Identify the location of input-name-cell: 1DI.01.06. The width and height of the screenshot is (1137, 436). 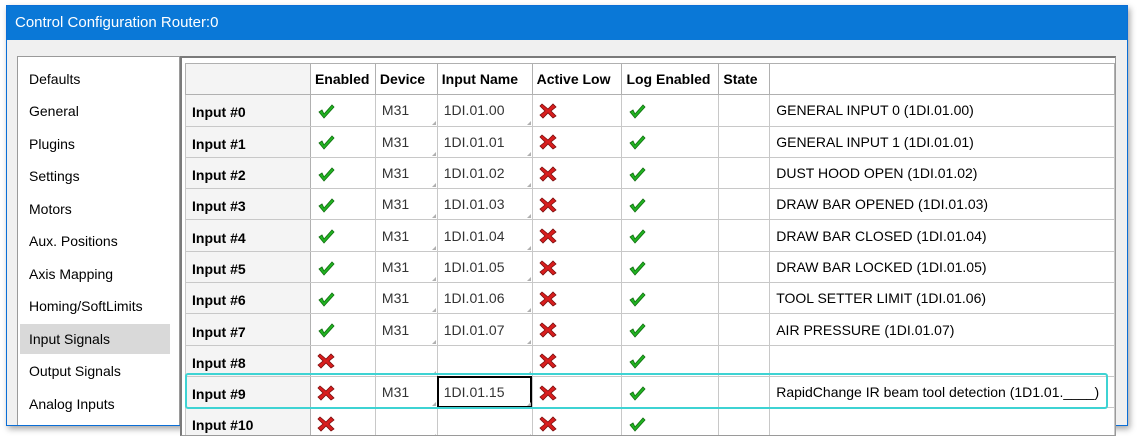
(484, 298).